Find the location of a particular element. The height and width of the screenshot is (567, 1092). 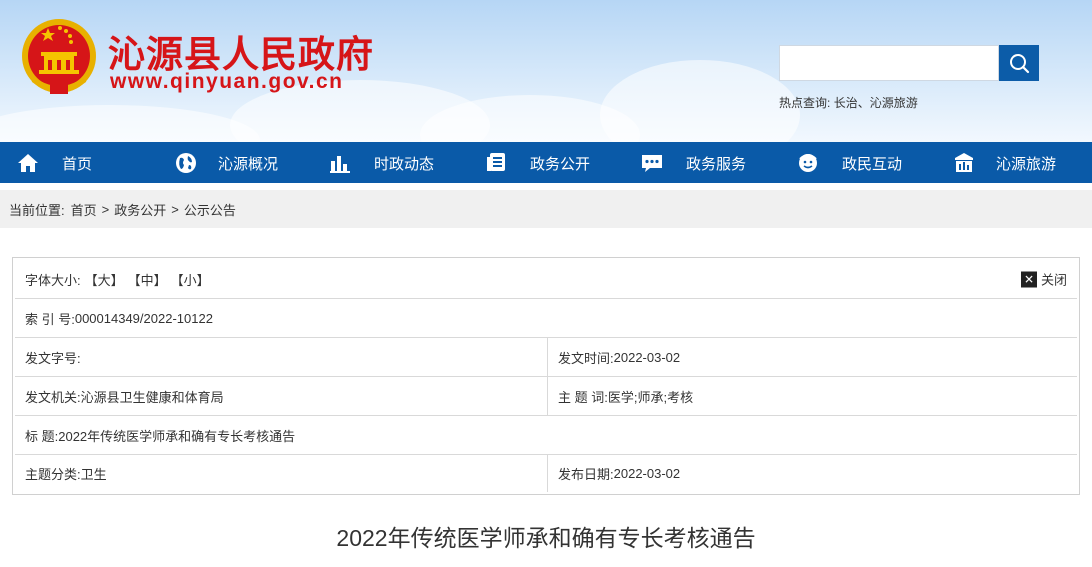

title-row: 标 题: 2022年传统医学师承和确有专长考核通告 is located at coordinates (546, 435).